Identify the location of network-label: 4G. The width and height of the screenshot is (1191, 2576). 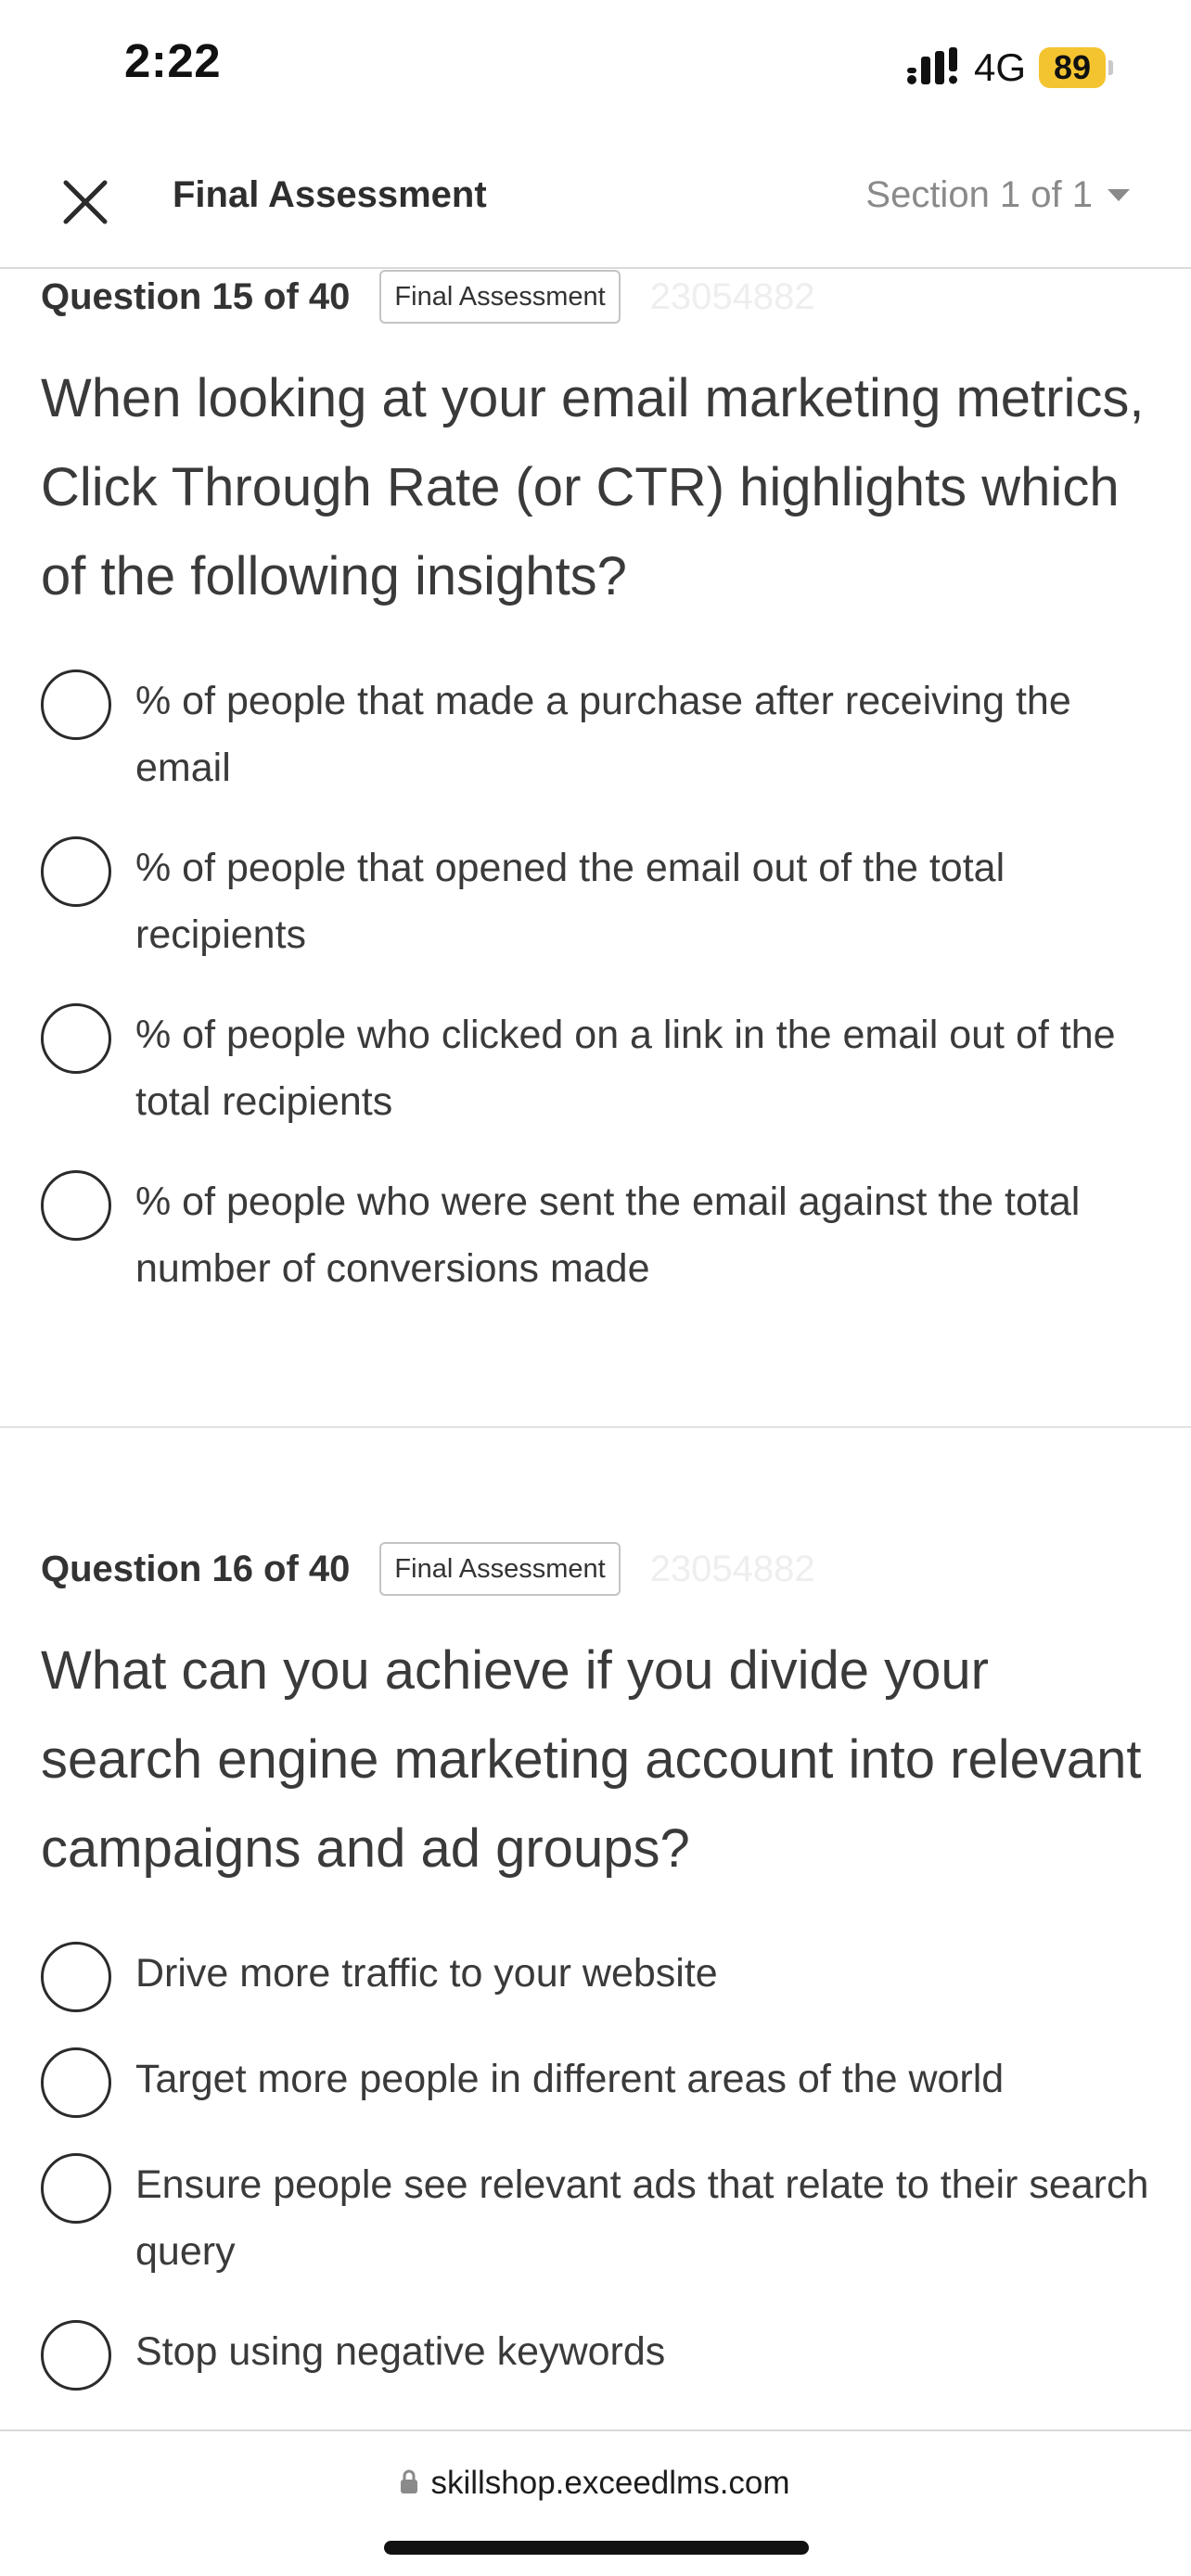
(999, 67).